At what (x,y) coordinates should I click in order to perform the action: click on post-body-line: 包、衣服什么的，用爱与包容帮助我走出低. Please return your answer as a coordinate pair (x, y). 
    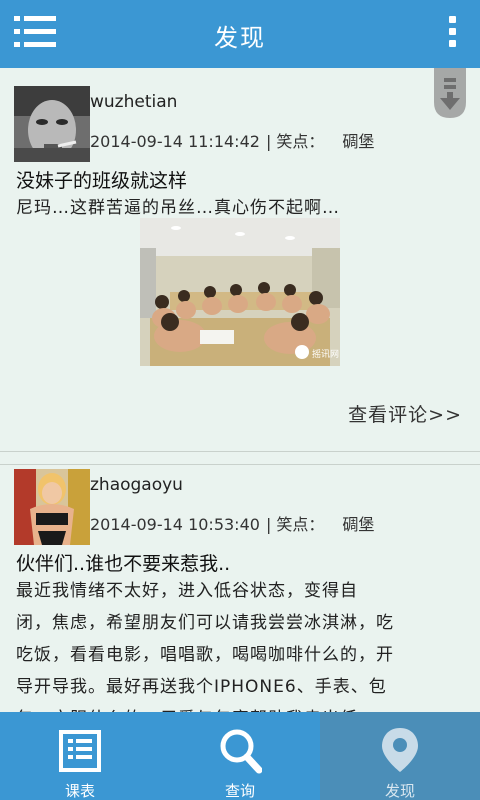
    Looking at the image, I should click on (241, 707).